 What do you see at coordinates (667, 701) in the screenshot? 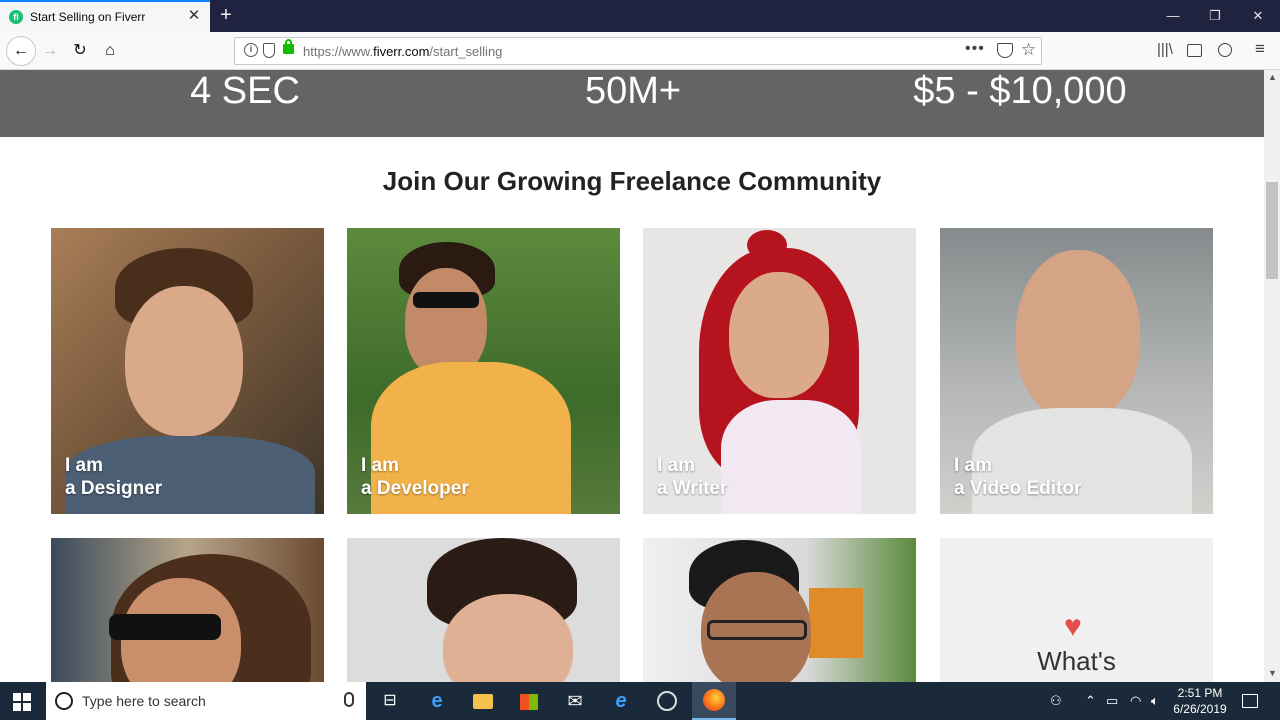
I see `obs-icon` at bounding box center [667, 701].